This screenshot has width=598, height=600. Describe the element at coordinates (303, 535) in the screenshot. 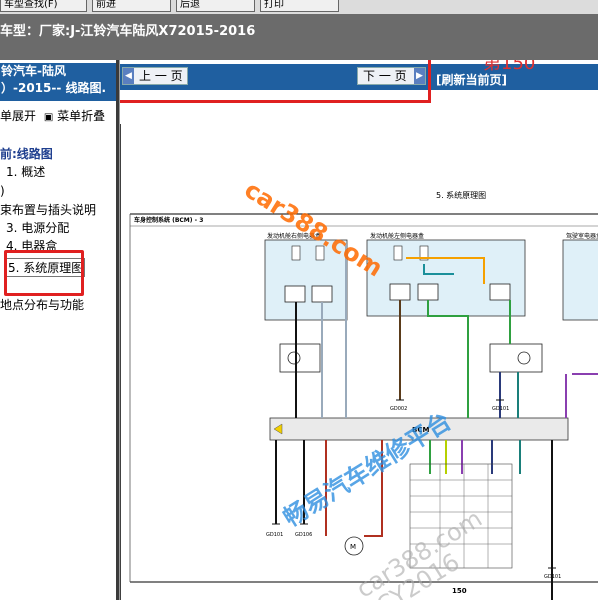

I see `ground-label-2: GD106` at that location.